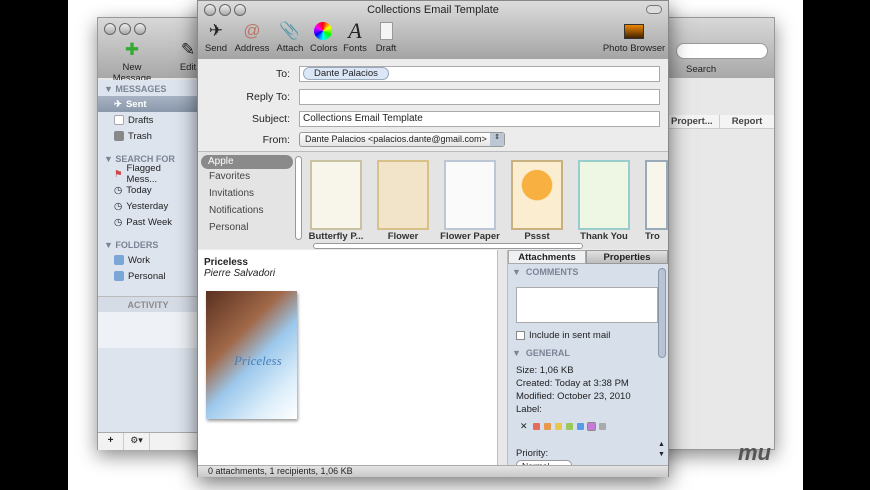 Image resolution: width=870 pixels, height=490 pixels. I want to click on tab-properties: Properties, so click(627, 257).